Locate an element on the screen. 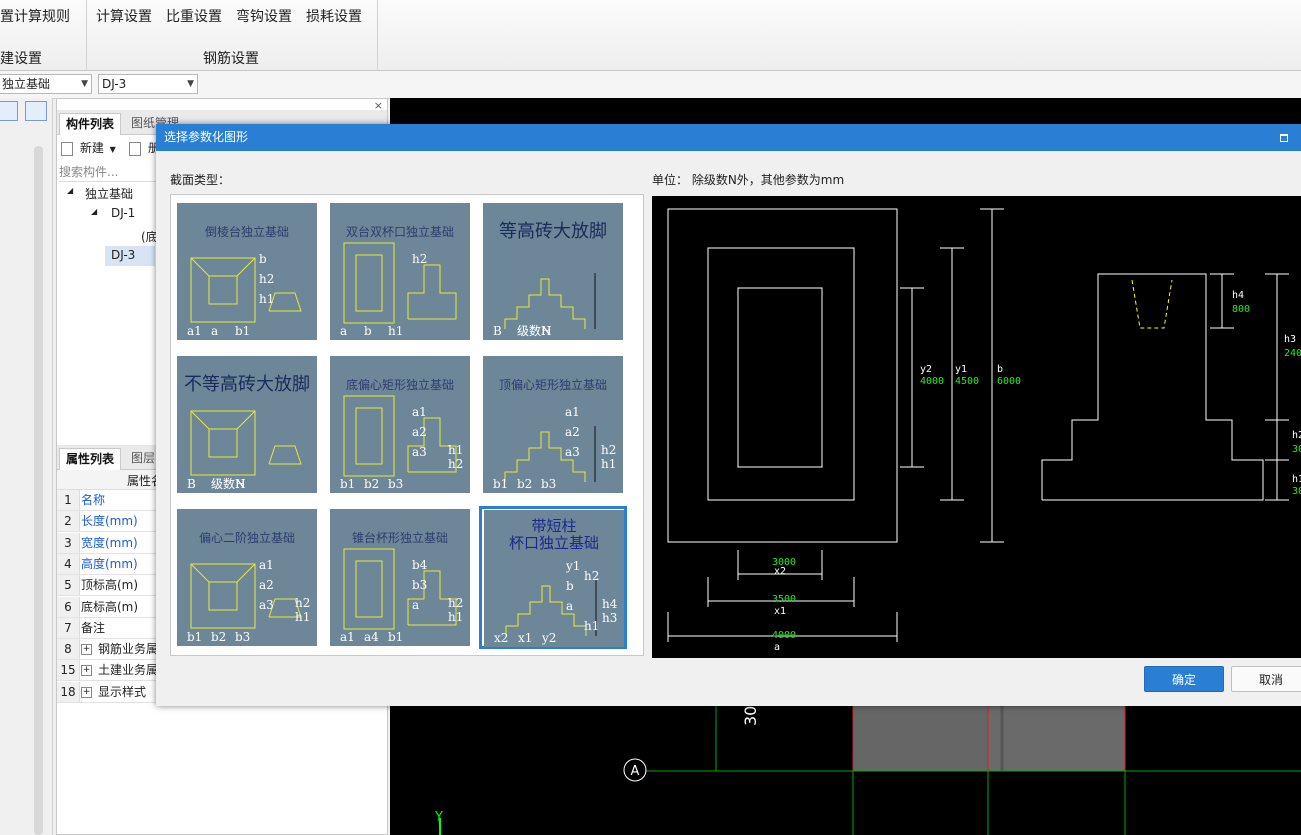 This screenshot has height=835, width=1301. shape-thumbnail: 偏心二阶独立基础 b1 b2 b3 a1 a2 a3 h2 h1 is located at coordinates (247, 577).